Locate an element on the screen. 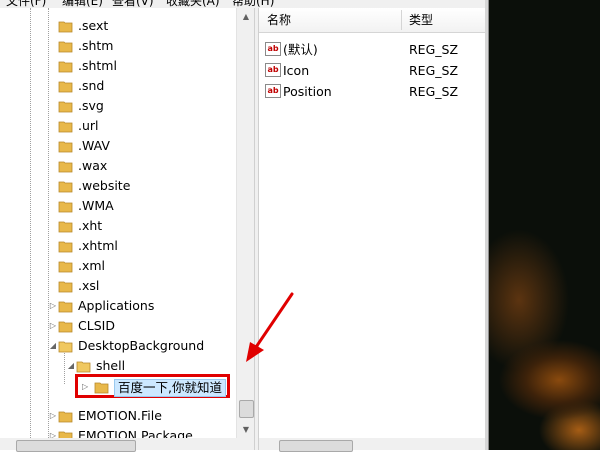 This screenshot has height=452, width=600. tree-item-label: .xhtml is located at coordinates (98, 245).